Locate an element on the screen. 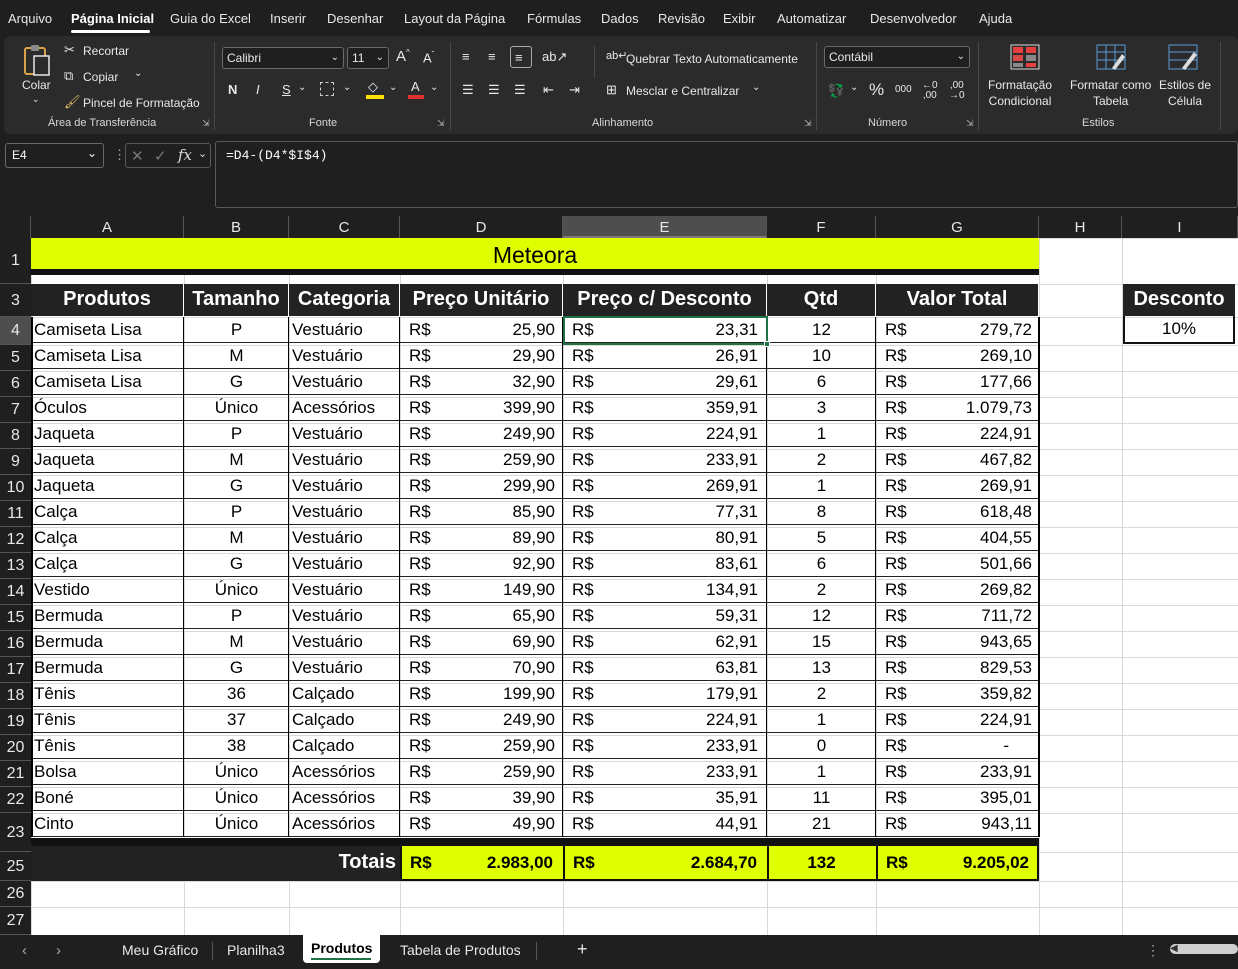 The height and width of the screenshot is (969, 1238). row-header-9: 9 is located at coordinates (15, 462).